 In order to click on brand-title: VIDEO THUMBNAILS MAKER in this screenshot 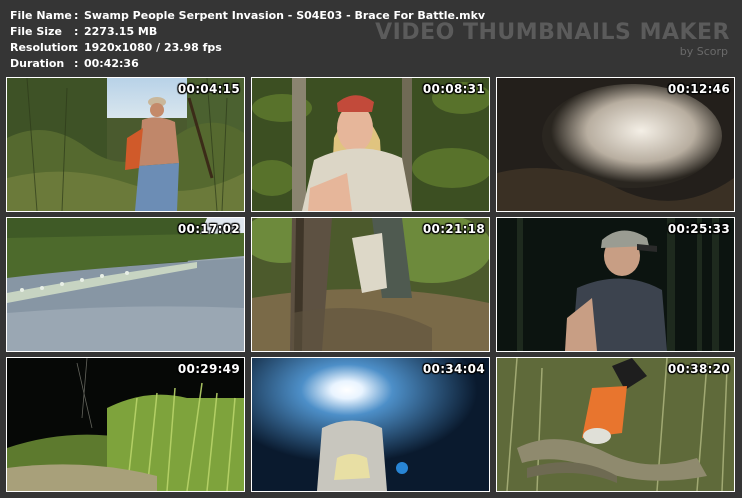, I will do `click(552, 32)`.